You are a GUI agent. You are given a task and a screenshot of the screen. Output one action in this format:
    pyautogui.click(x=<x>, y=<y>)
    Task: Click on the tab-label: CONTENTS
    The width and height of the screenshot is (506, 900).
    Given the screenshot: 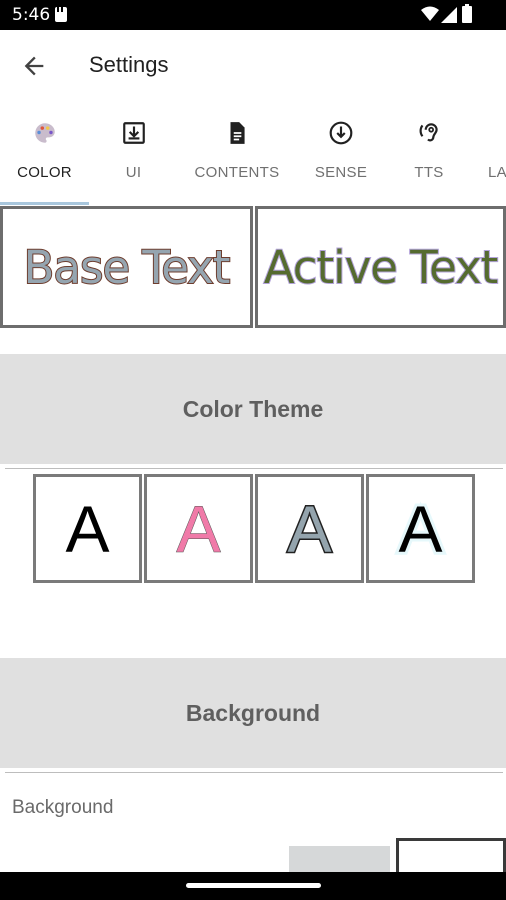 What is the action you would take?
    pyautogui.click(x=237, y=172)
    